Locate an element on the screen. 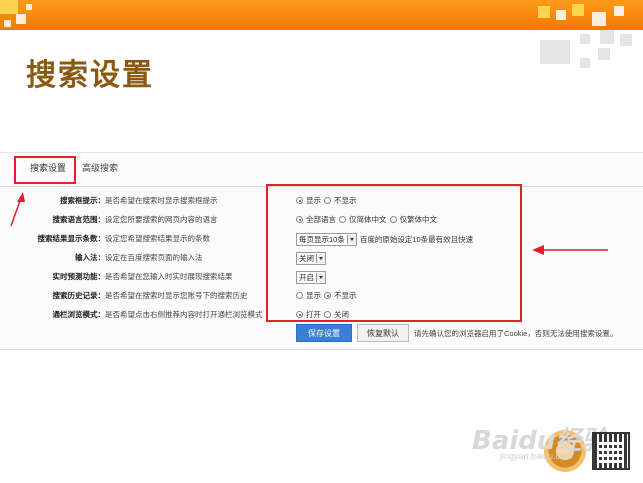 This screenshot has height=483, width=643. setting-label: 搜索框提示： is located at coordinates (82, 200).